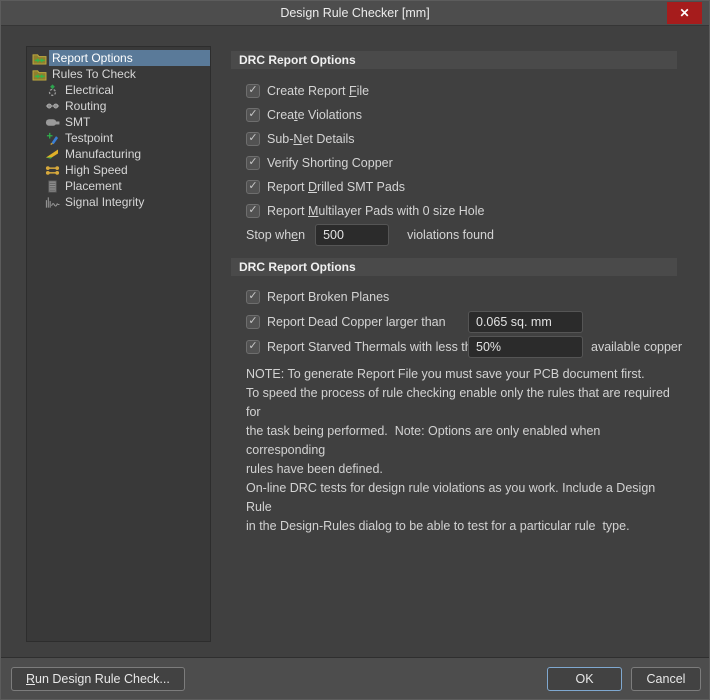  What do you see at coordinates (86, 106) in the screenshot?
I see `sidebar-item-label: Routing` at bounding box center [86, 106].